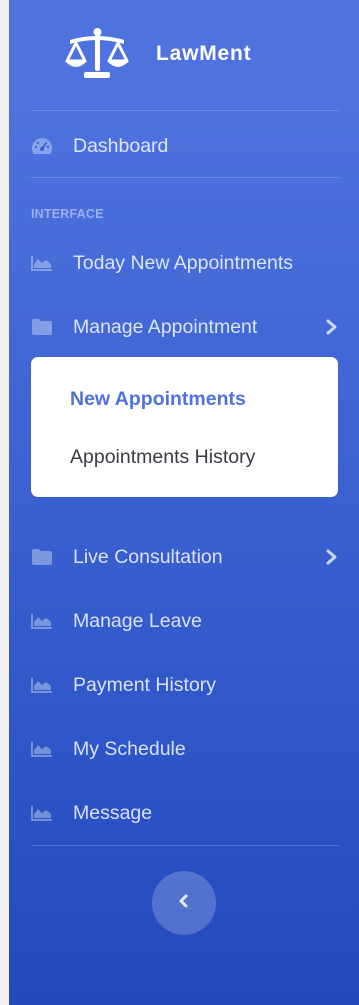 This screenshot has height=1005, width=359. Describe the element at coordinates (129, 748) in the screenshot. I see `sidebar-item-label: My Schedule` at that location.